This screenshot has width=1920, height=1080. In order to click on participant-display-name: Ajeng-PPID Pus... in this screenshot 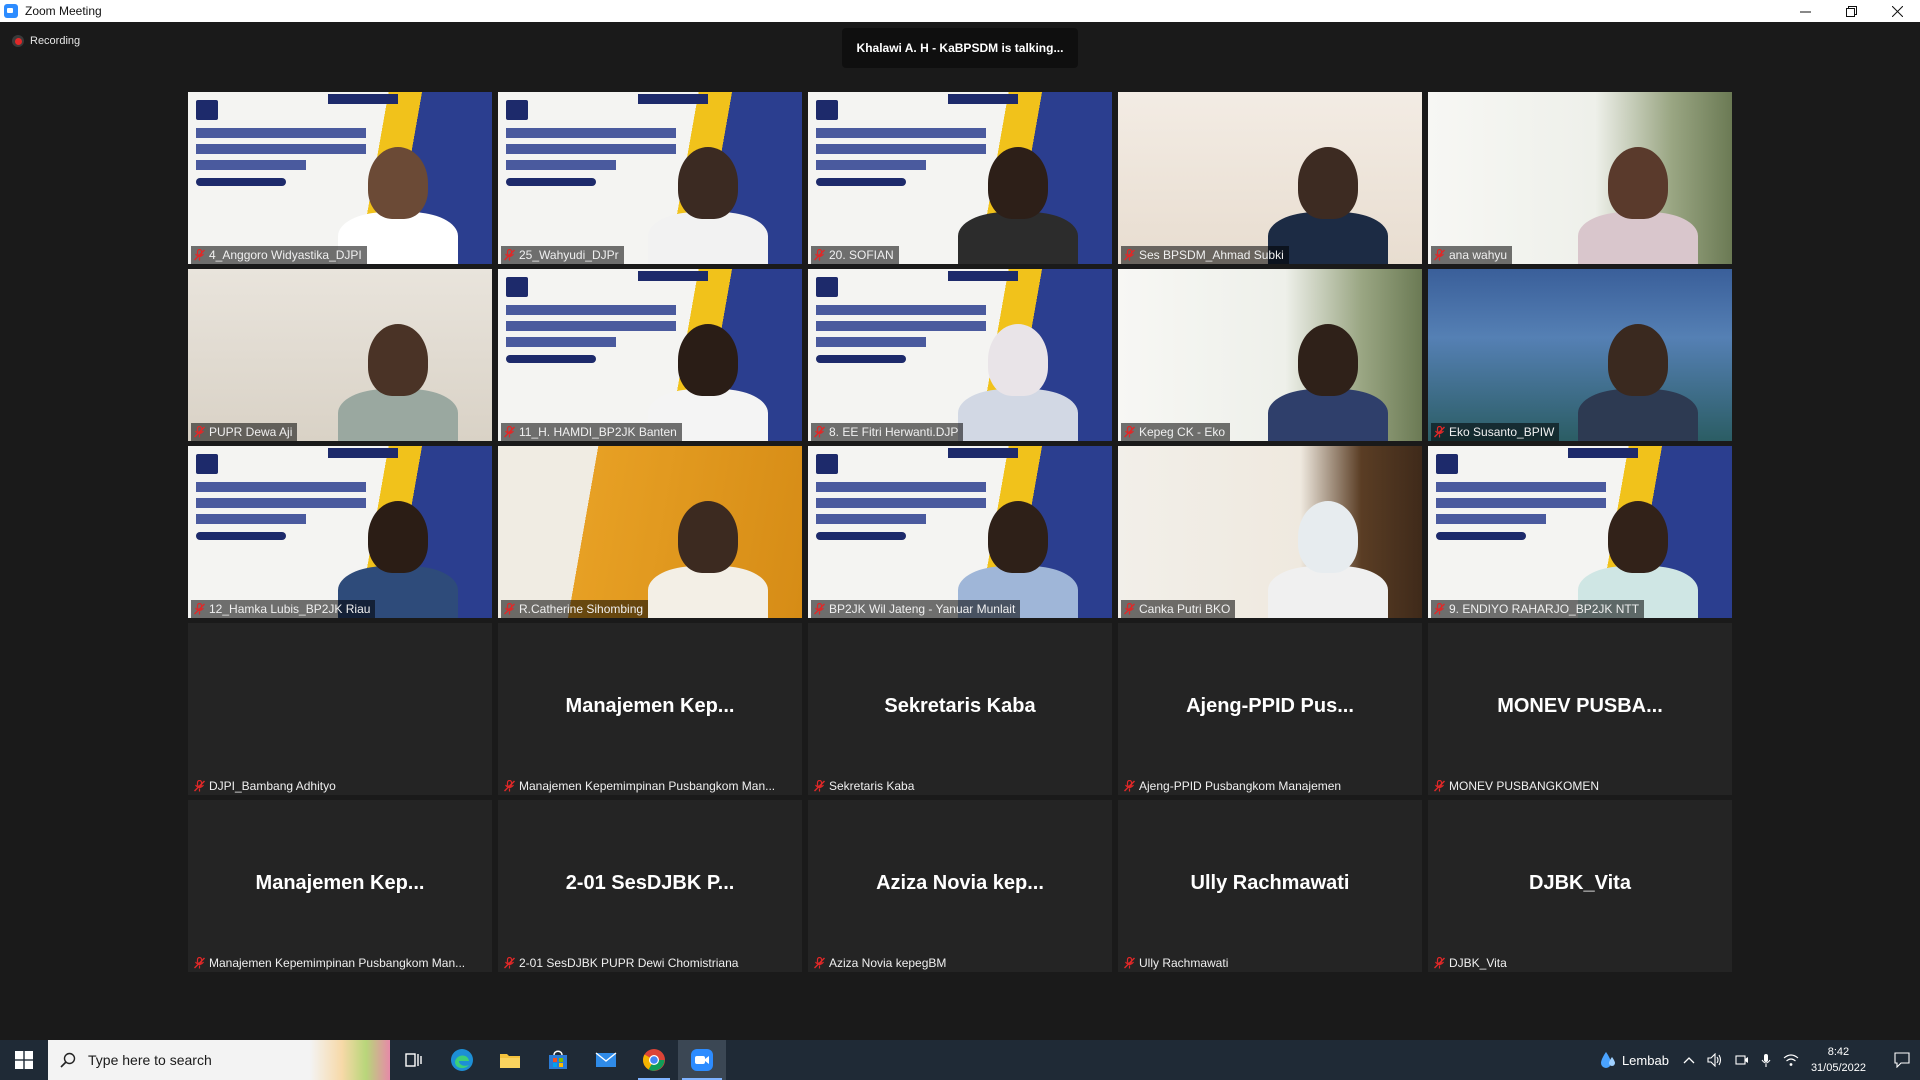, I will do `click(1270, 706)`.